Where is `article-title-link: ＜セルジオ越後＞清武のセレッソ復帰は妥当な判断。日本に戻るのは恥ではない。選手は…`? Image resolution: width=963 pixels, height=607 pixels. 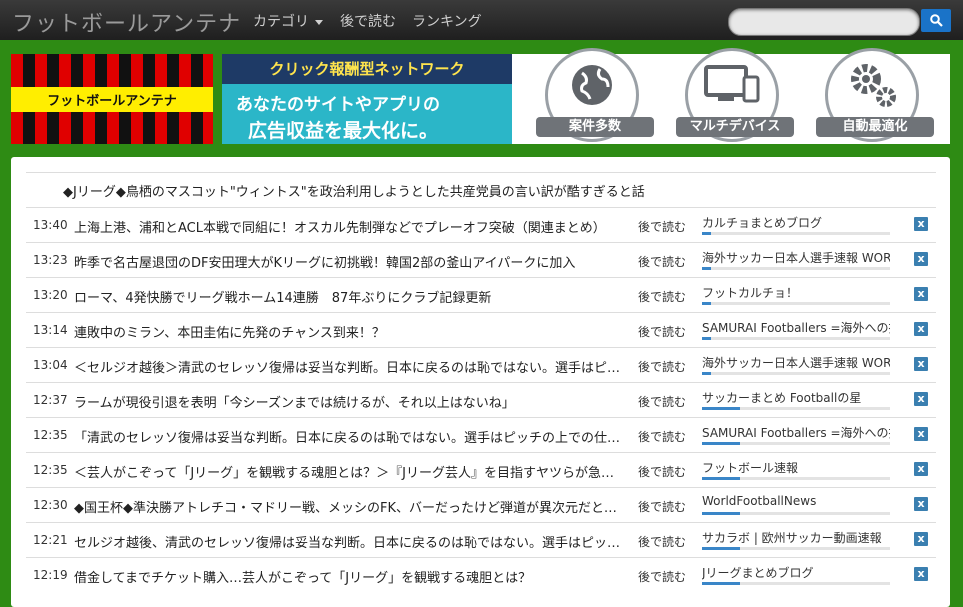 article-title-link: ＜セルジオ越後＞清武のセレッソ復帰は妥当な判断。日本に戻るのは恥ではない。選手は… is located at coordinates (349, 366).